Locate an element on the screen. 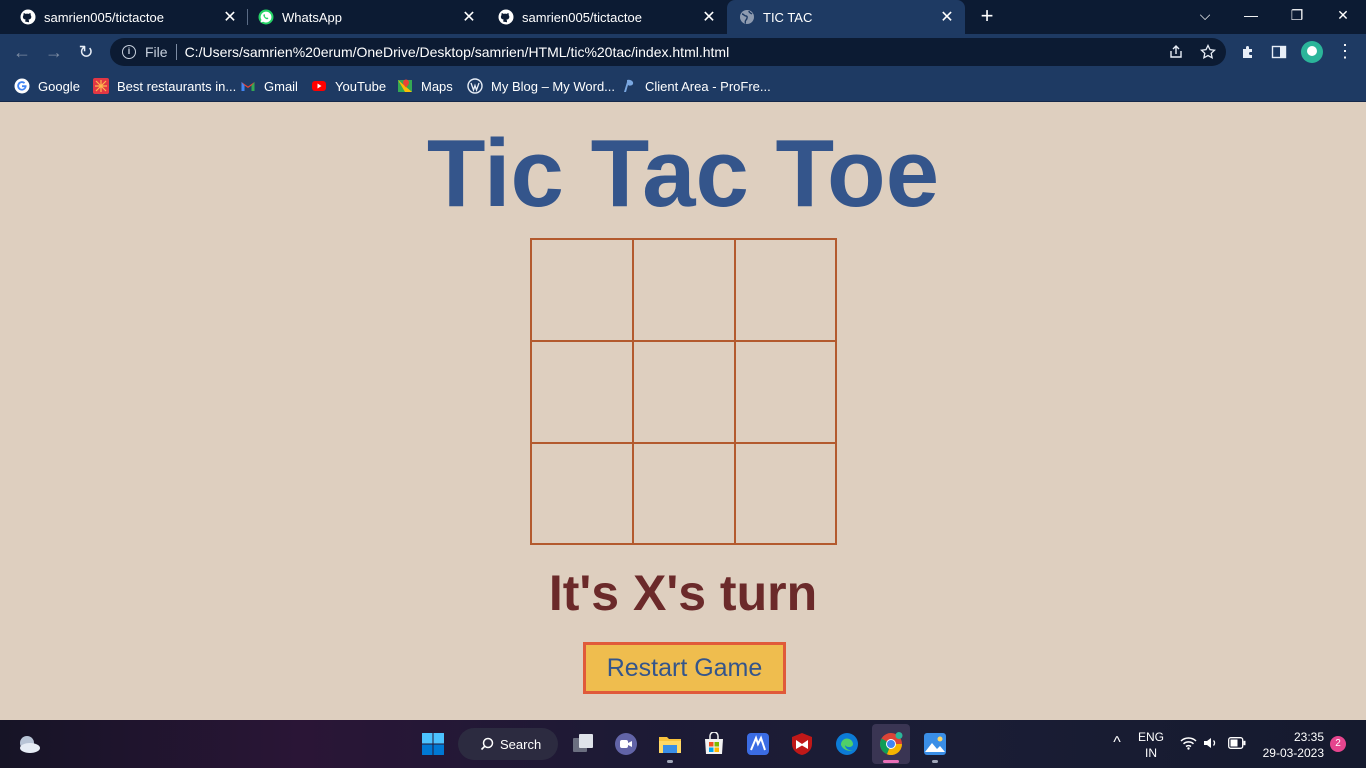 The image size is (1366, 768). wifi-icon is located at coordinates (1188, 743).